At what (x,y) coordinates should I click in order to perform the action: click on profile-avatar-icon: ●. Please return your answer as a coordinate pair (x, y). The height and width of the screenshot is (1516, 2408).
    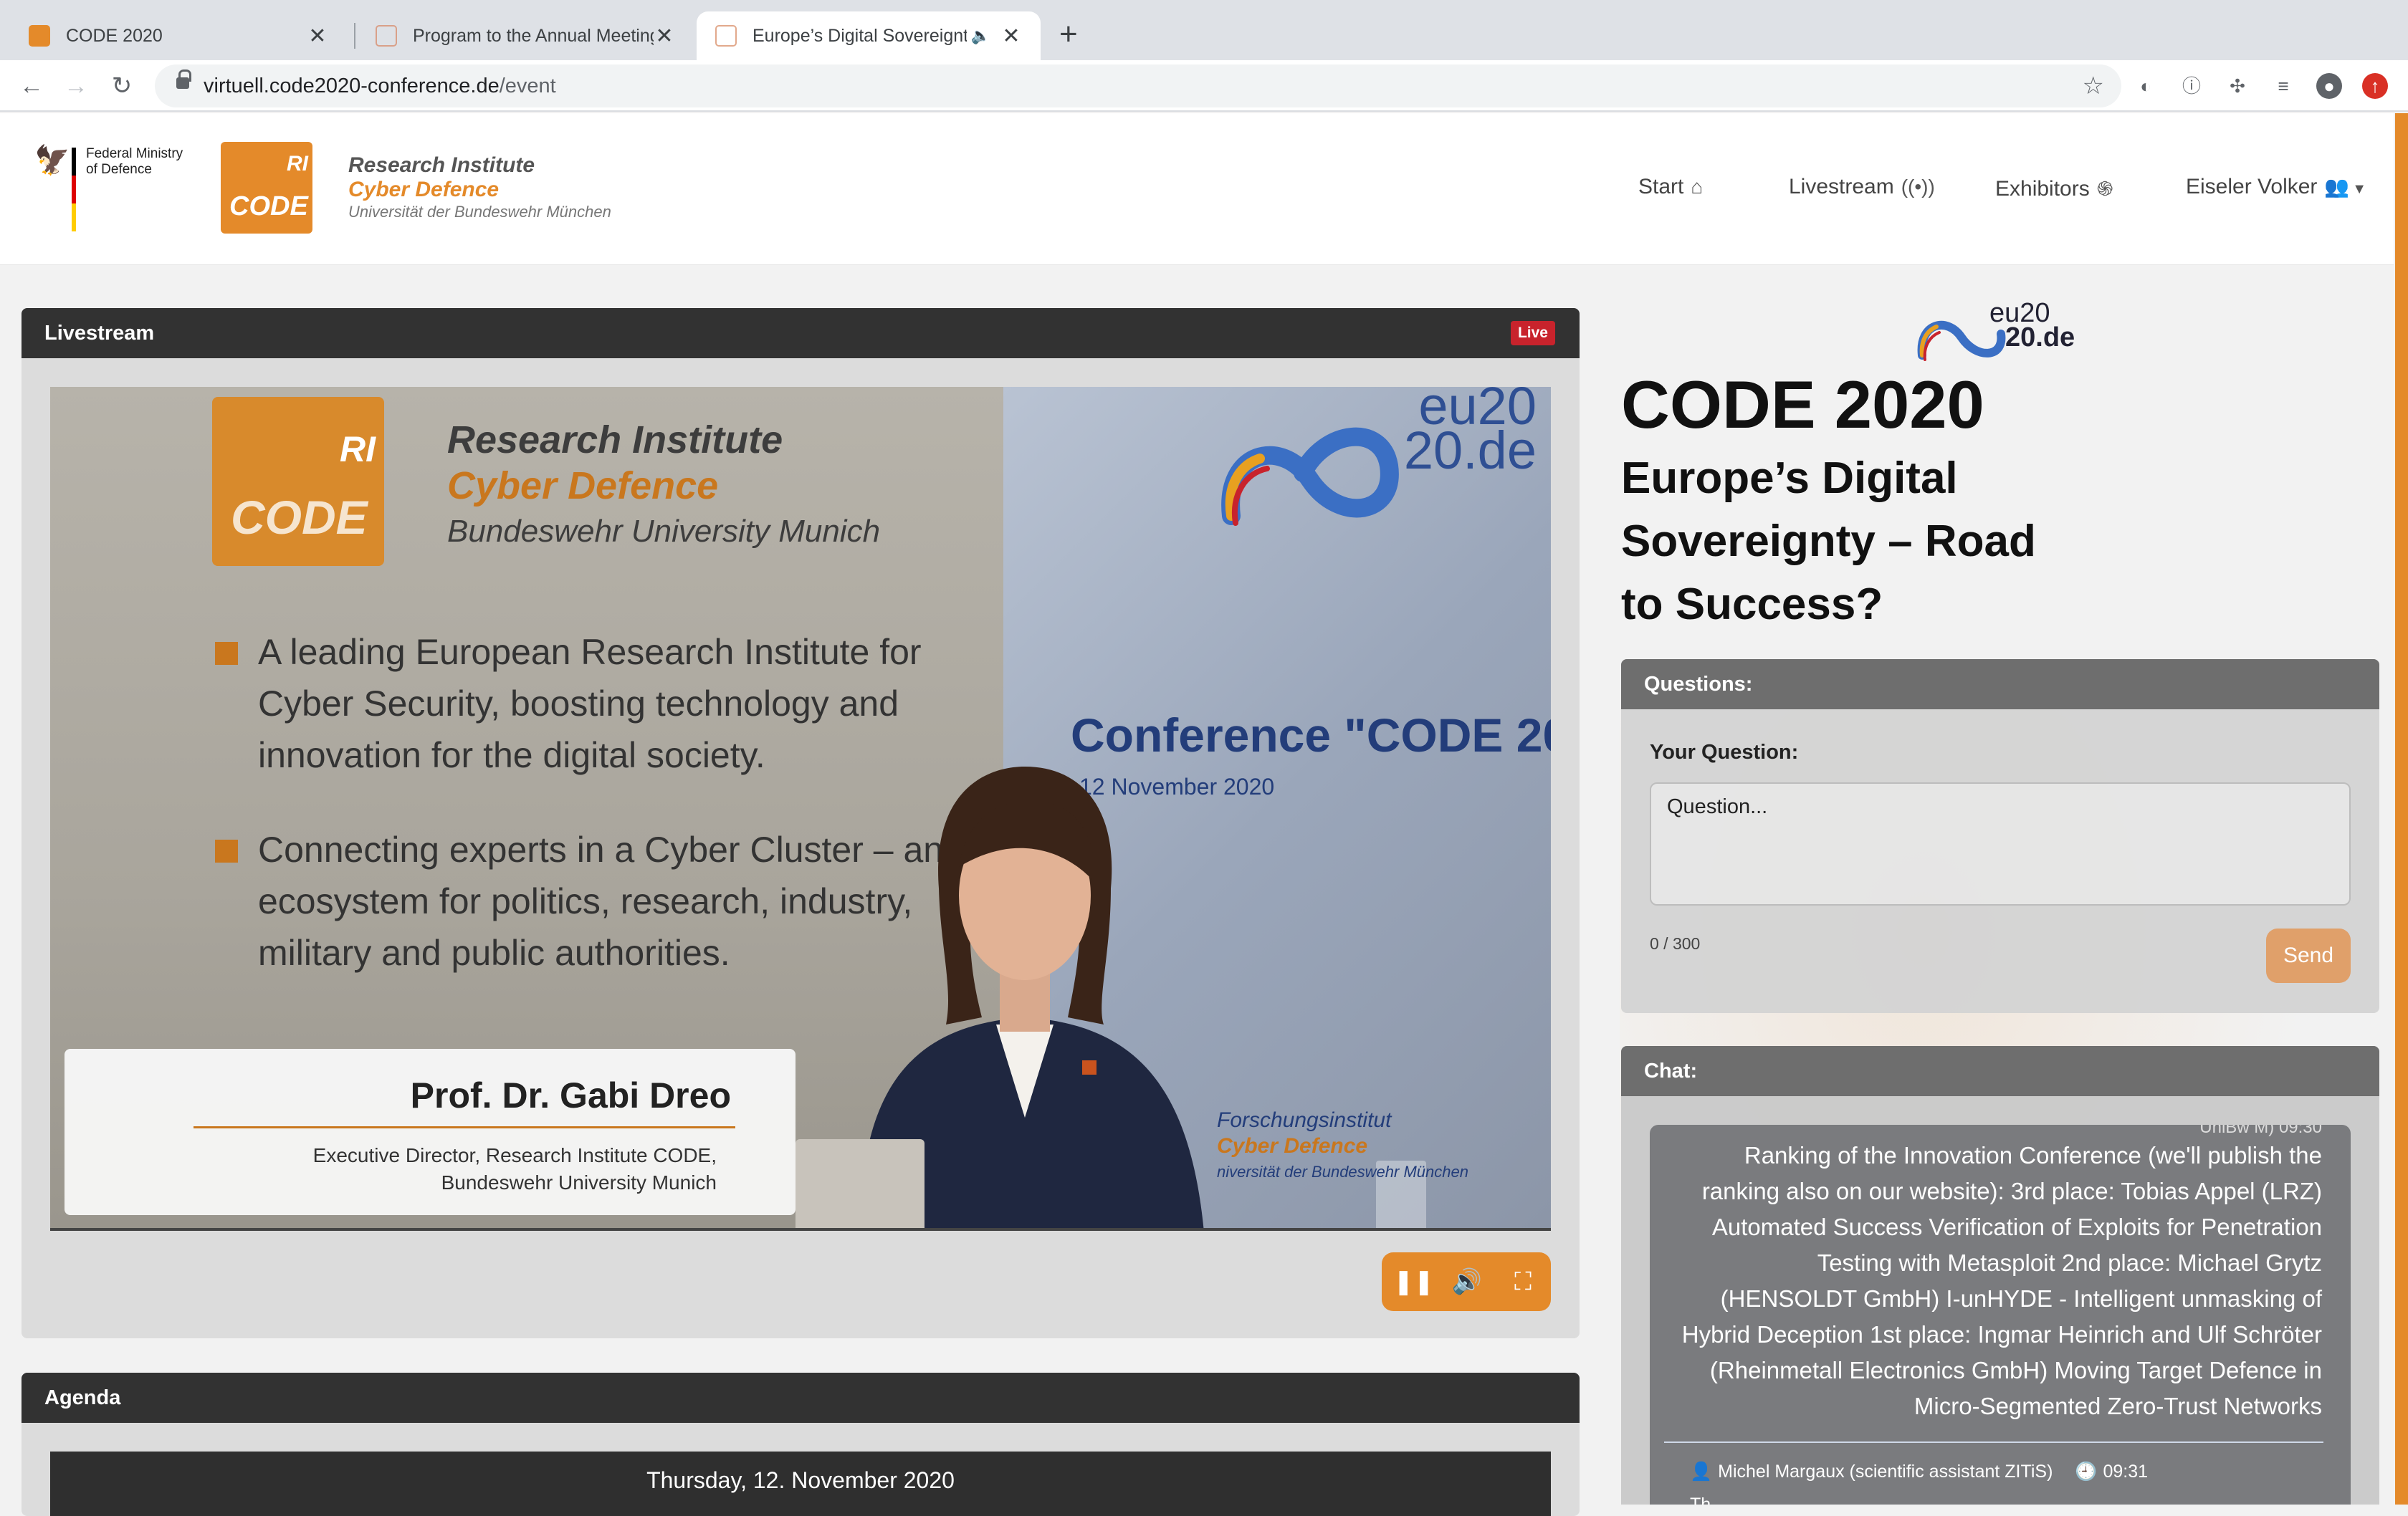
    Looking at the image, I should click on (2329, 86).